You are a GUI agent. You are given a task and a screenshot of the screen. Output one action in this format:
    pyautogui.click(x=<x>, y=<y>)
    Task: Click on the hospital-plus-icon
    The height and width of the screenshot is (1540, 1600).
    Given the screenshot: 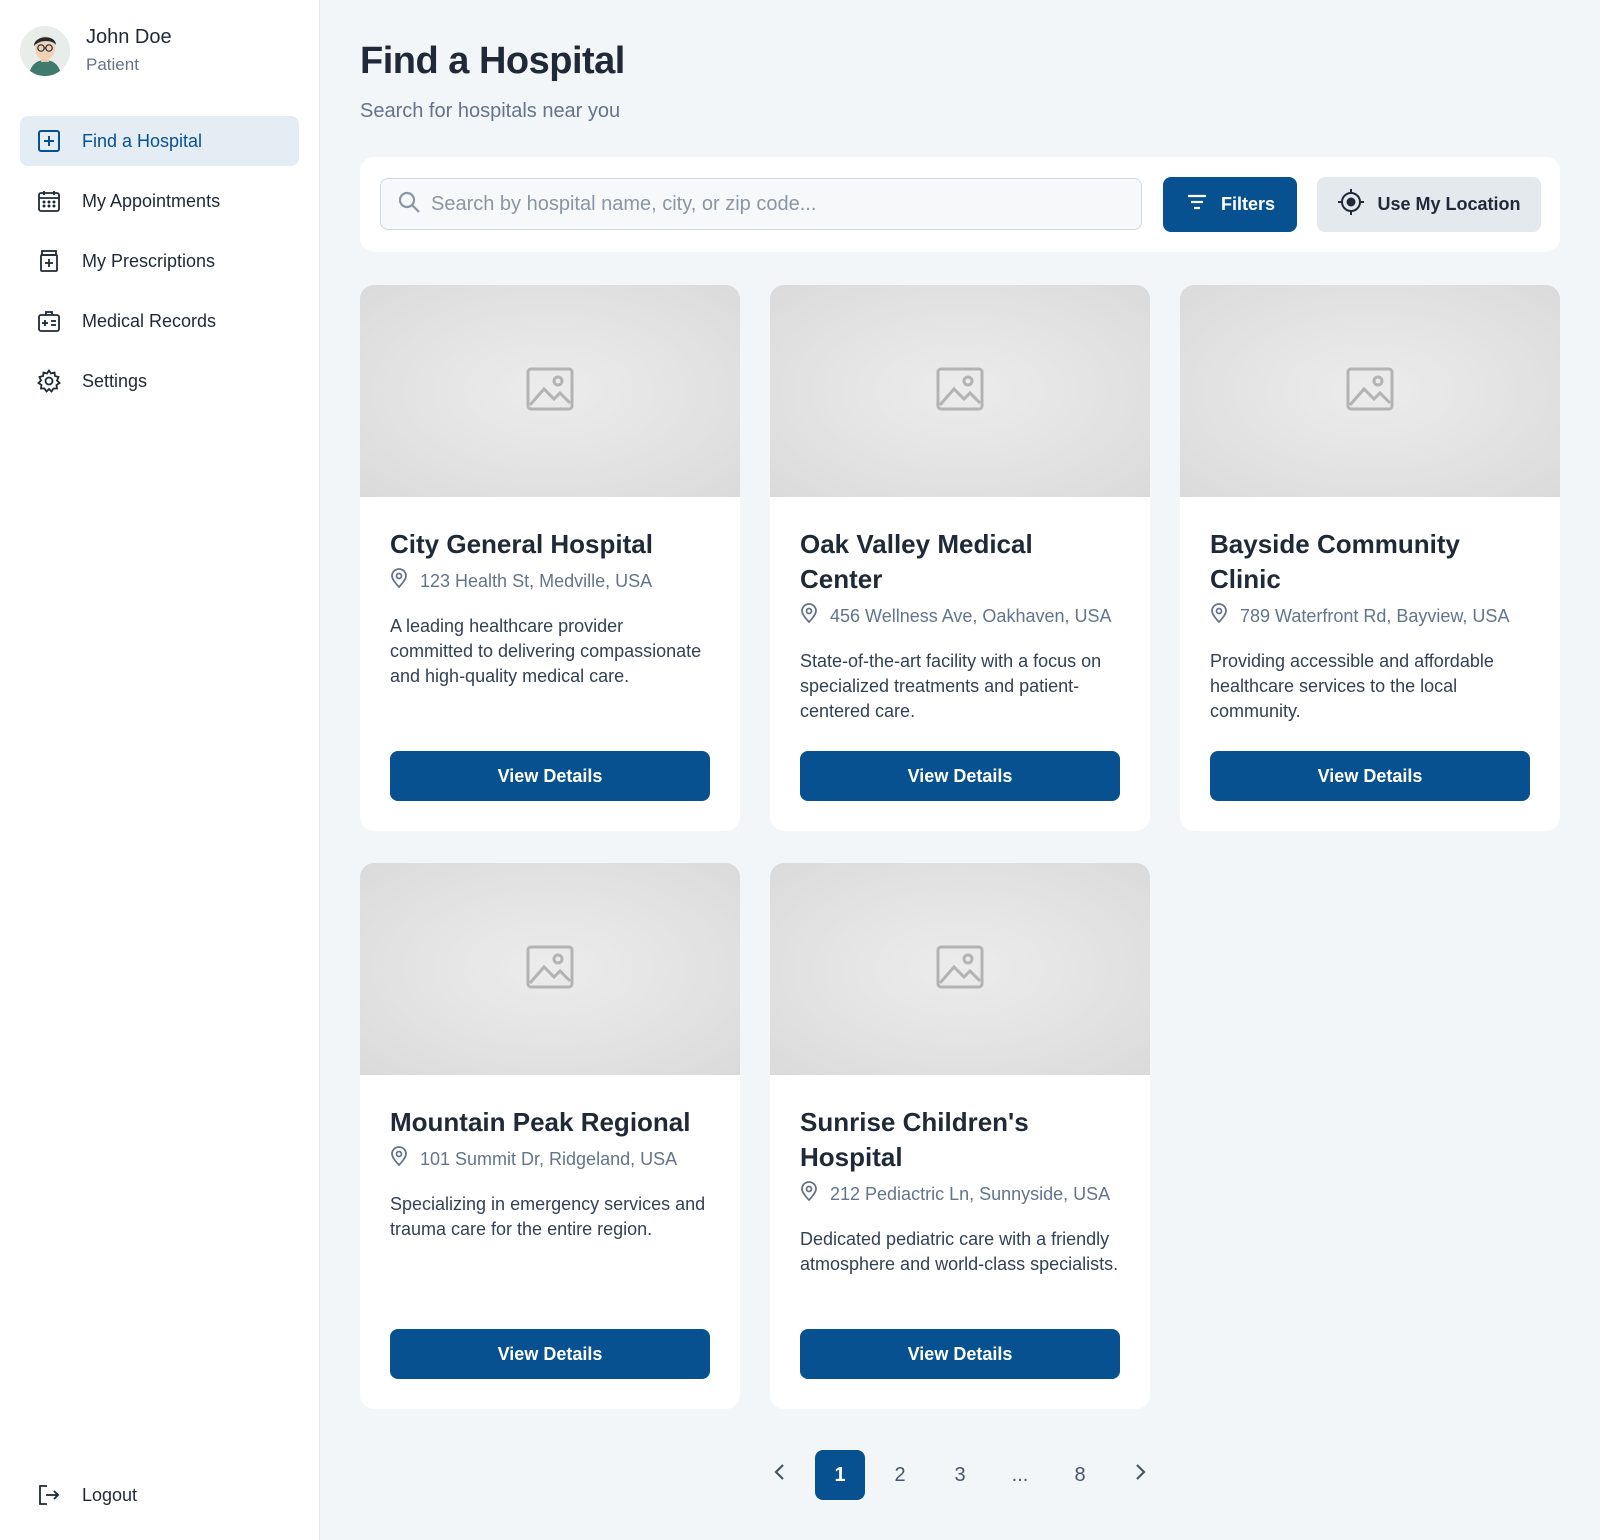 What is the action you would take?
    pyautogui.click(x=49, y=141)
    